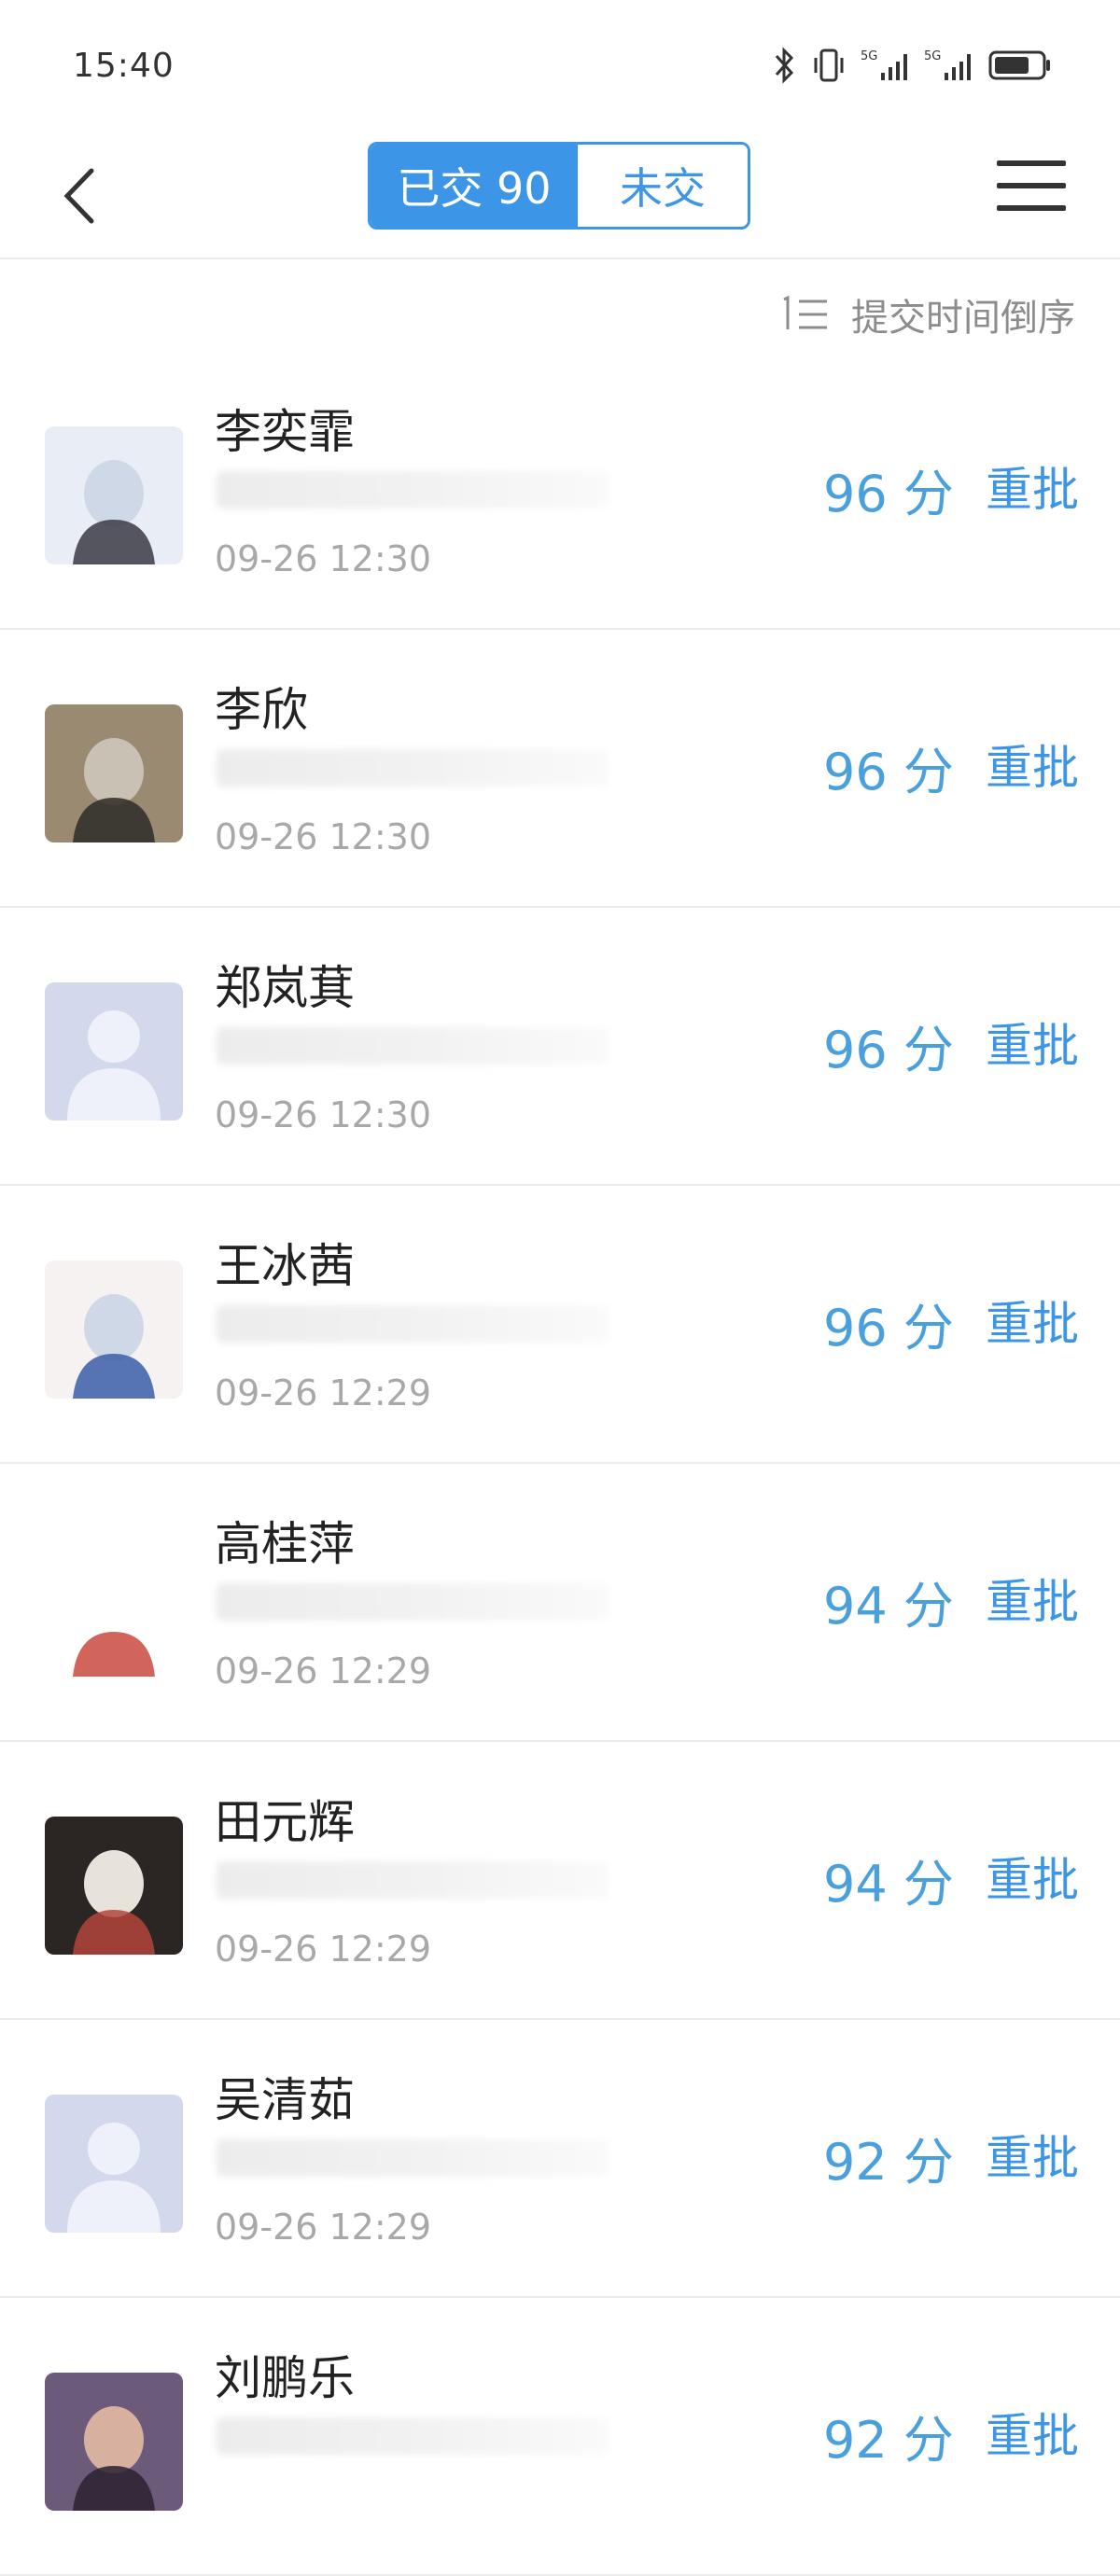  I want to click on battery-icon, so click(1019, 65).